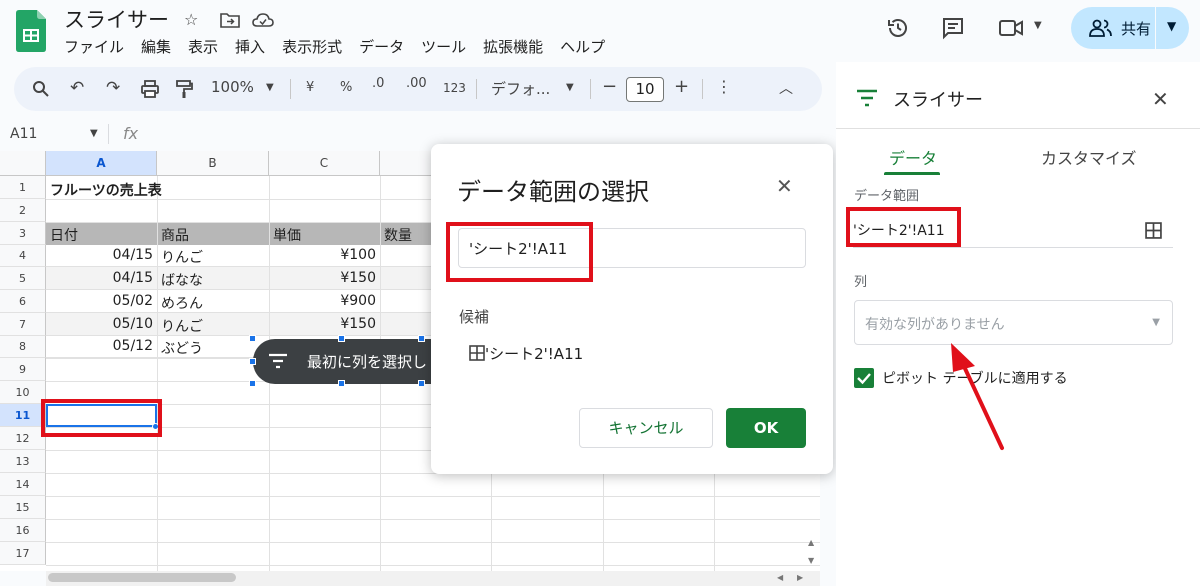  I want to click on date-cell: 05/12, so click(99, 346).